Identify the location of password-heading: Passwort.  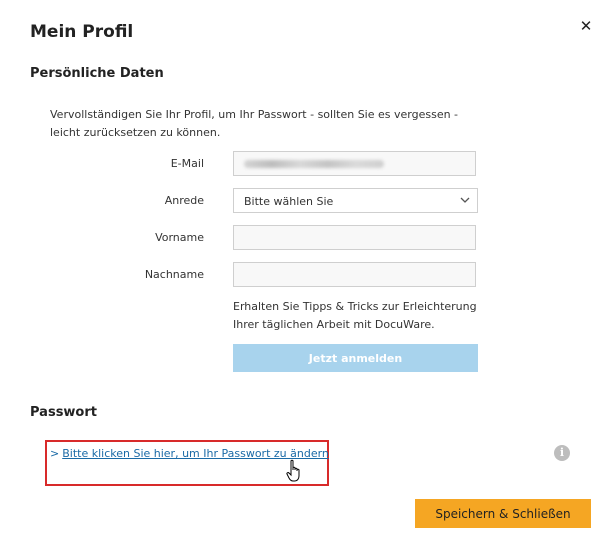
(63, 412).